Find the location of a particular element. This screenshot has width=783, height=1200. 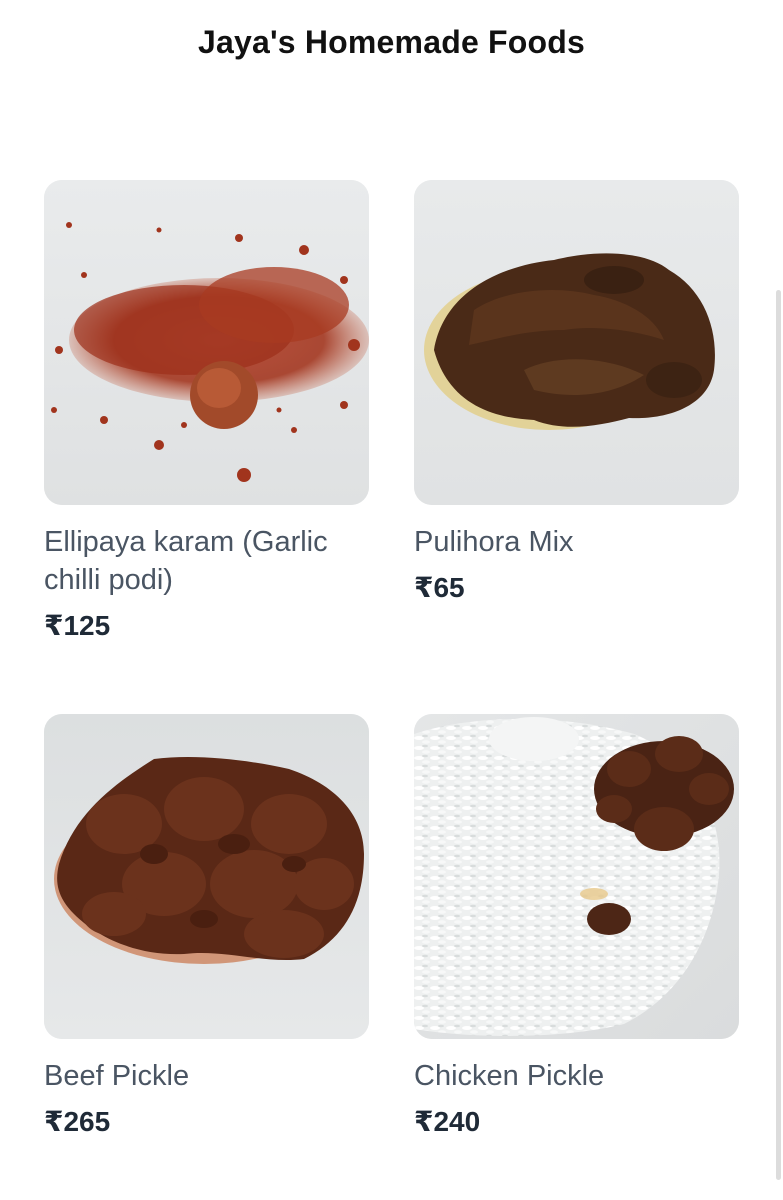

product-card-pulihora-mix: Pulihora Mix ₹65 is located at coordinates (576, 392).